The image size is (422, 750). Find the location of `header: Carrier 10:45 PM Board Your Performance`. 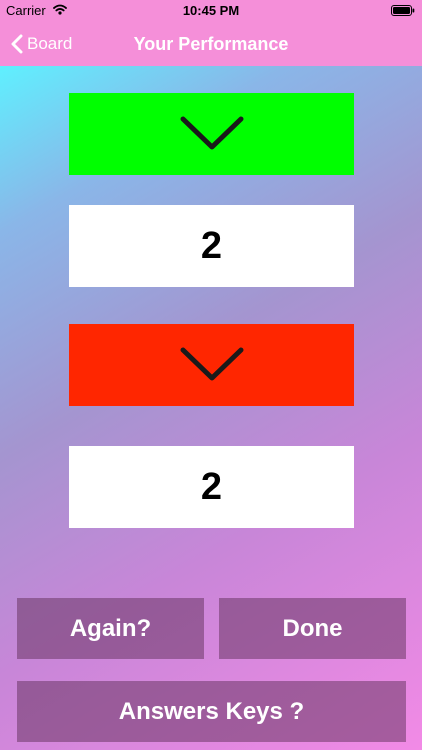

header: Carrier 10:45 PM Board Your Performance is located at coordinates (211, 33).